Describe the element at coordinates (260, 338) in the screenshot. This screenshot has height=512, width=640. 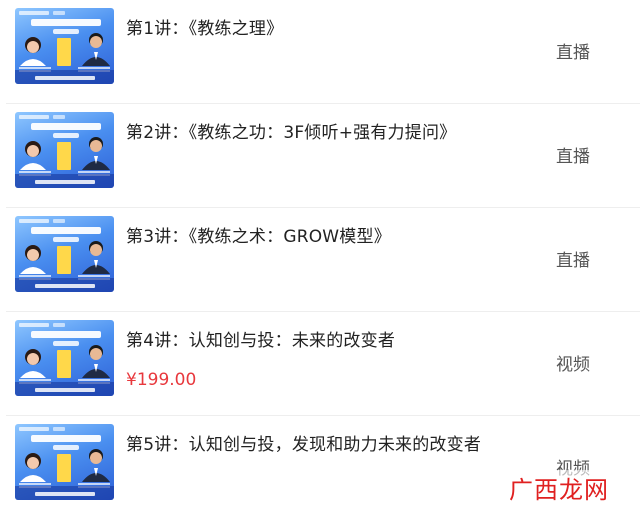
I see `lesson-title: 第4讲：认知创与投：未来的改变者` at that location.